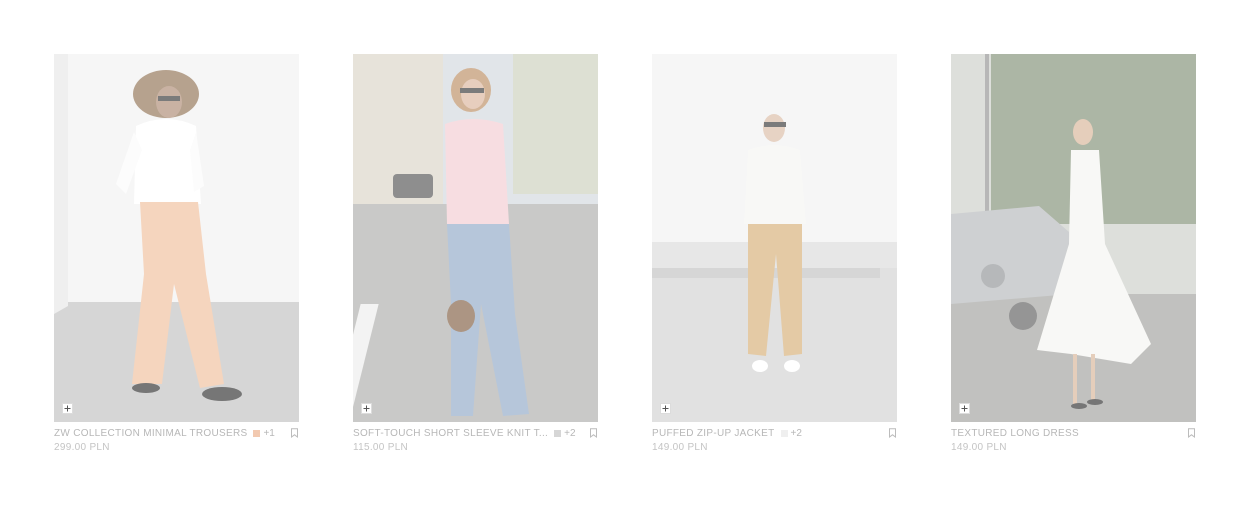  What do you see at coordinates (713, 433) in the screenshot?
I see `product-name: PUFFED ZIP-UP JACKET` at bounding box center [713, 433].